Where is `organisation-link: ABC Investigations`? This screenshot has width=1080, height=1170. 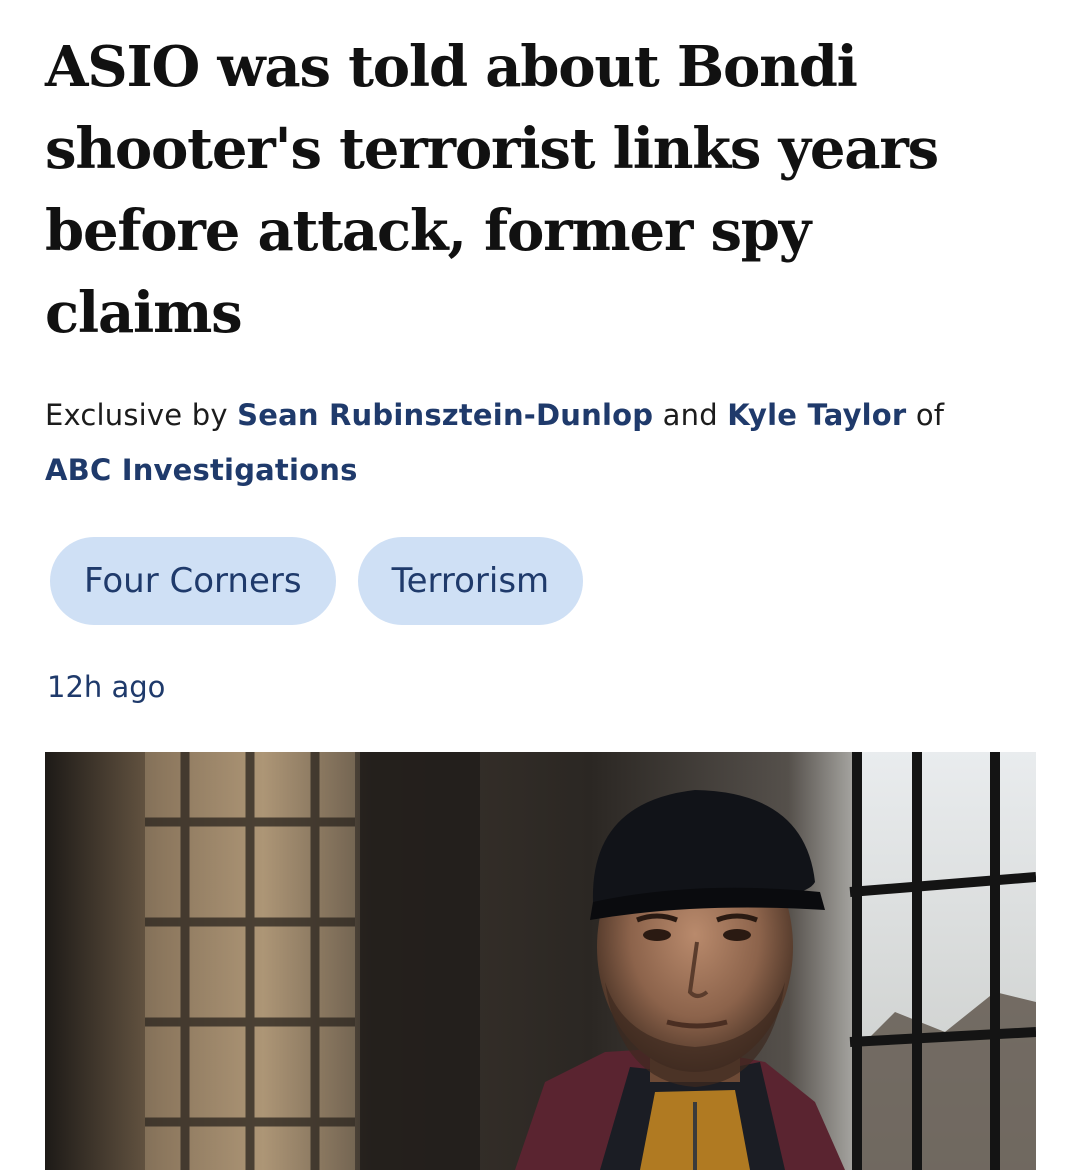 organisation-link: ABC Investigations is located at coordinates (201, 470).